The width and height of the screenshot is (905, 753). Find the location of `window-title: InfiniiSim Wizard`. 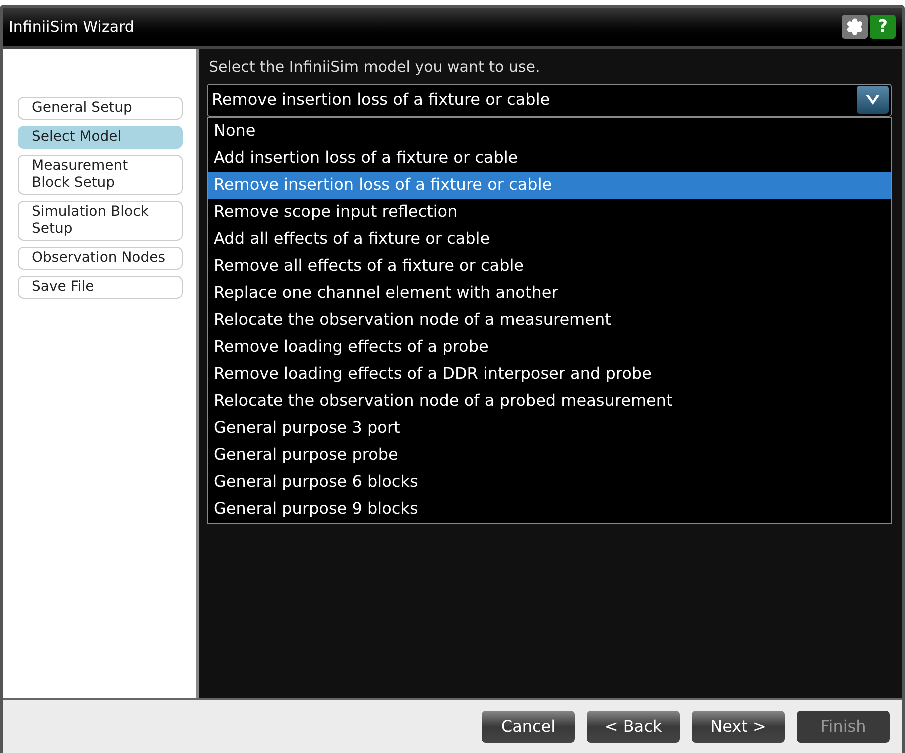

window-title: InfiniiSim Wizard is located at coordinates (71, 27).